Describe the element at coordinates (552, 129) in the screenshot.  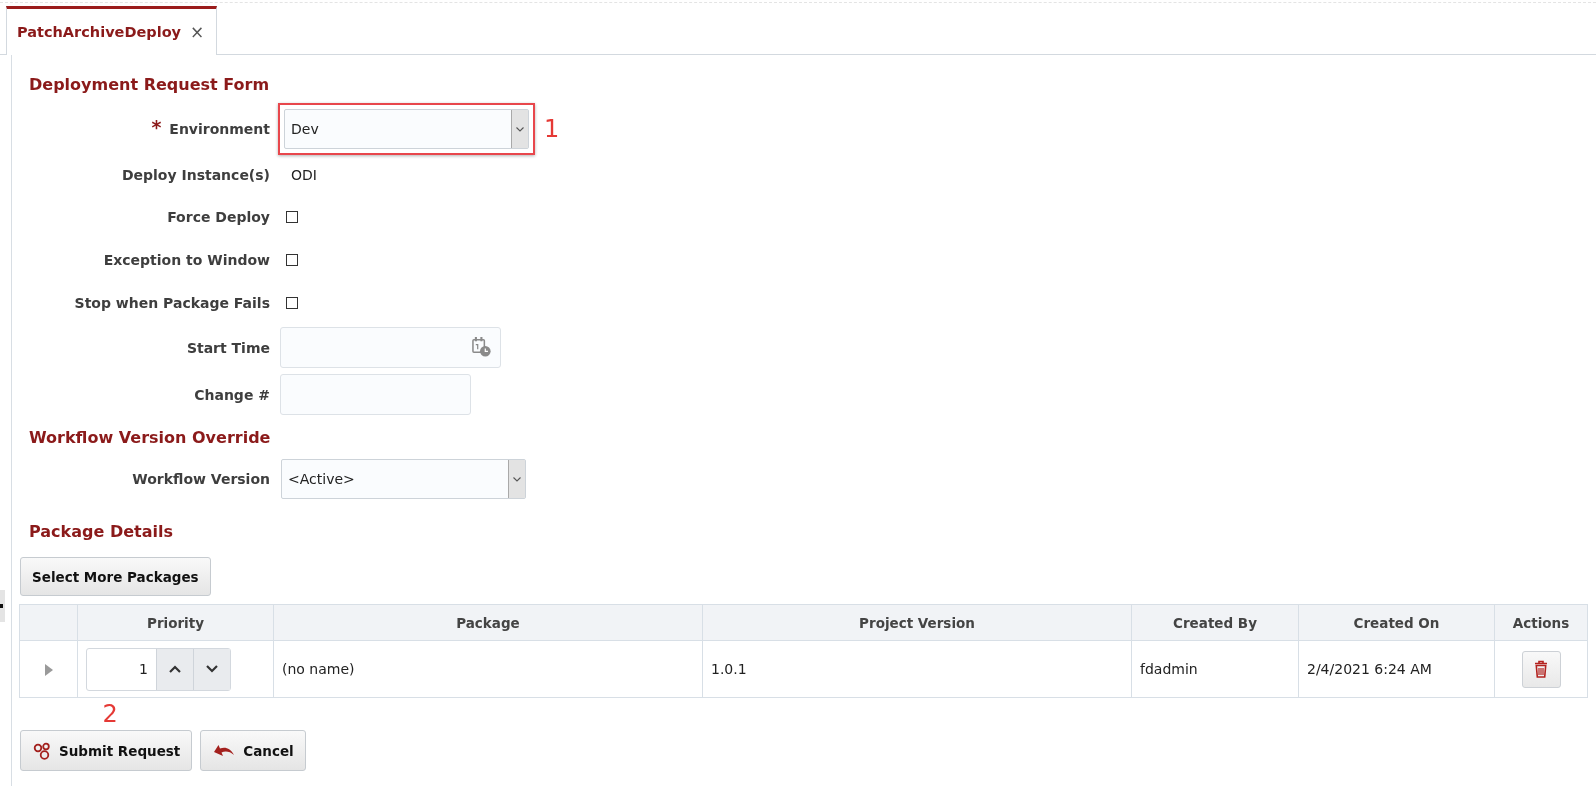
I see `callout-number: 1` at that location.